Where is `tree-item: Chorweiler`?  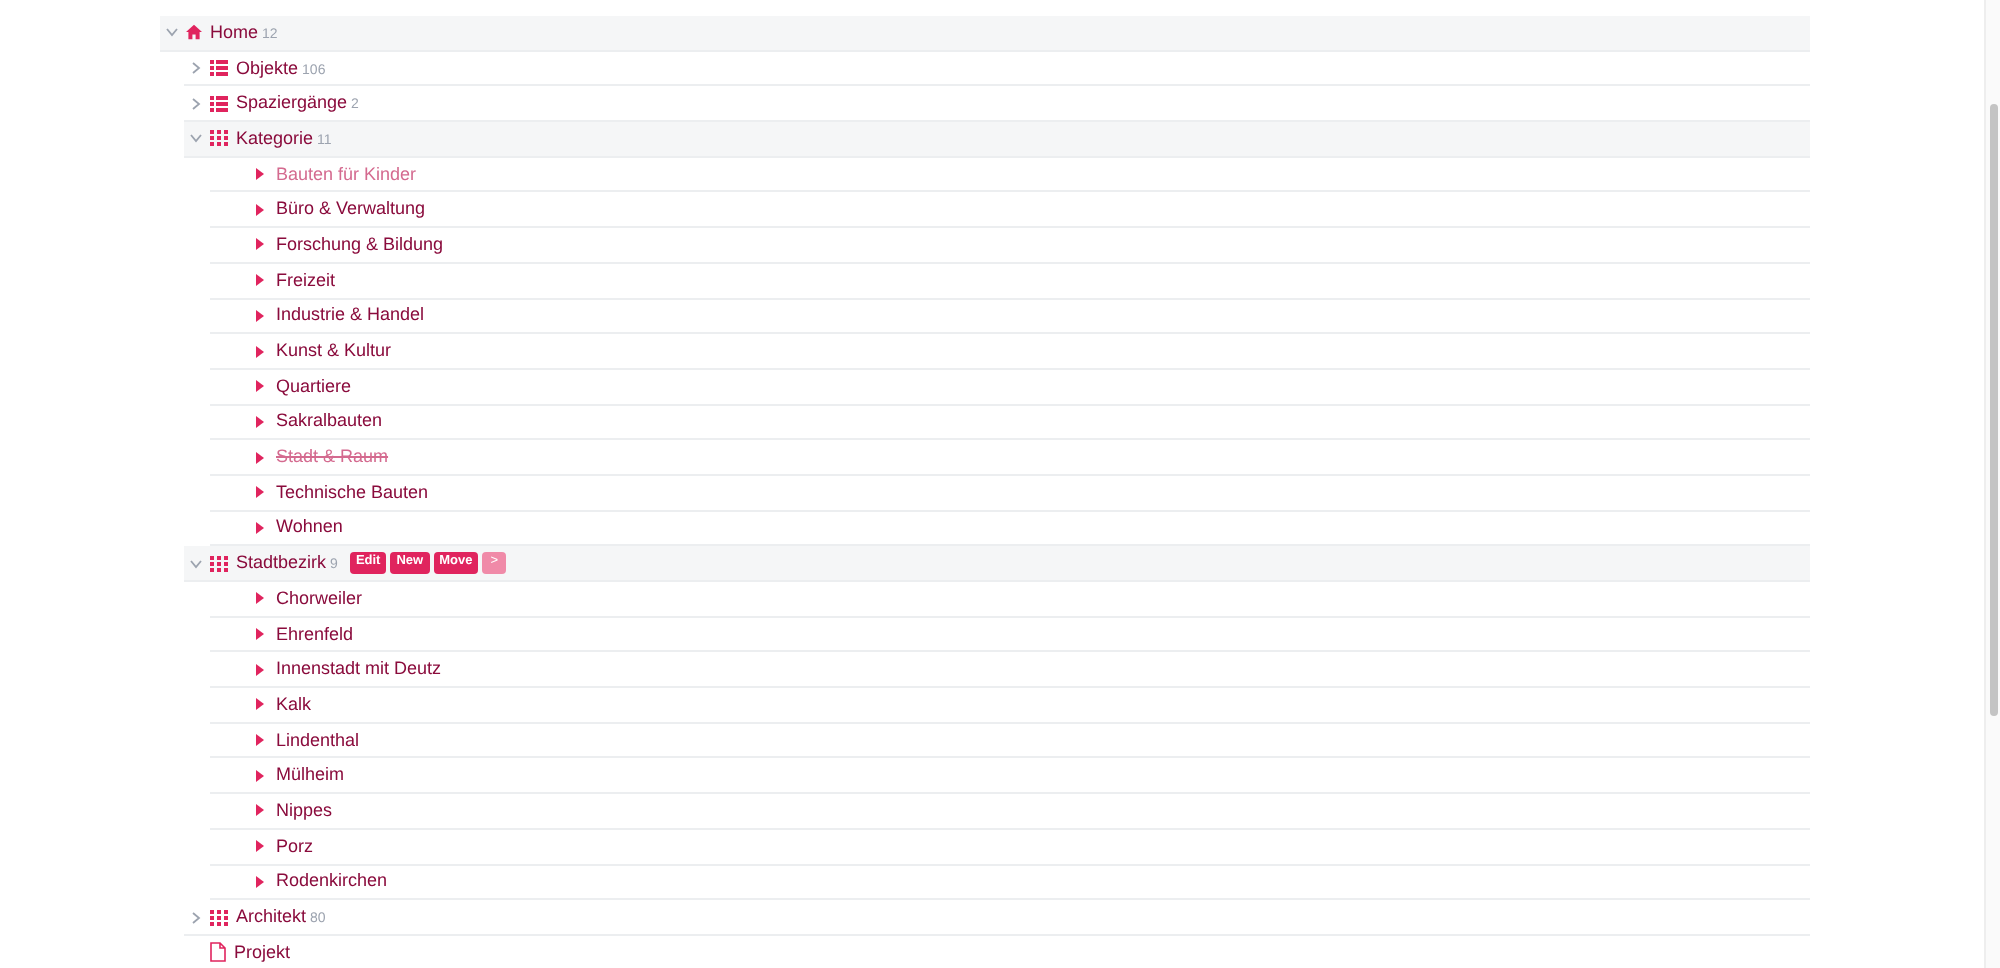
tree-item: Chorweiler is located at coordinates (319, 598).